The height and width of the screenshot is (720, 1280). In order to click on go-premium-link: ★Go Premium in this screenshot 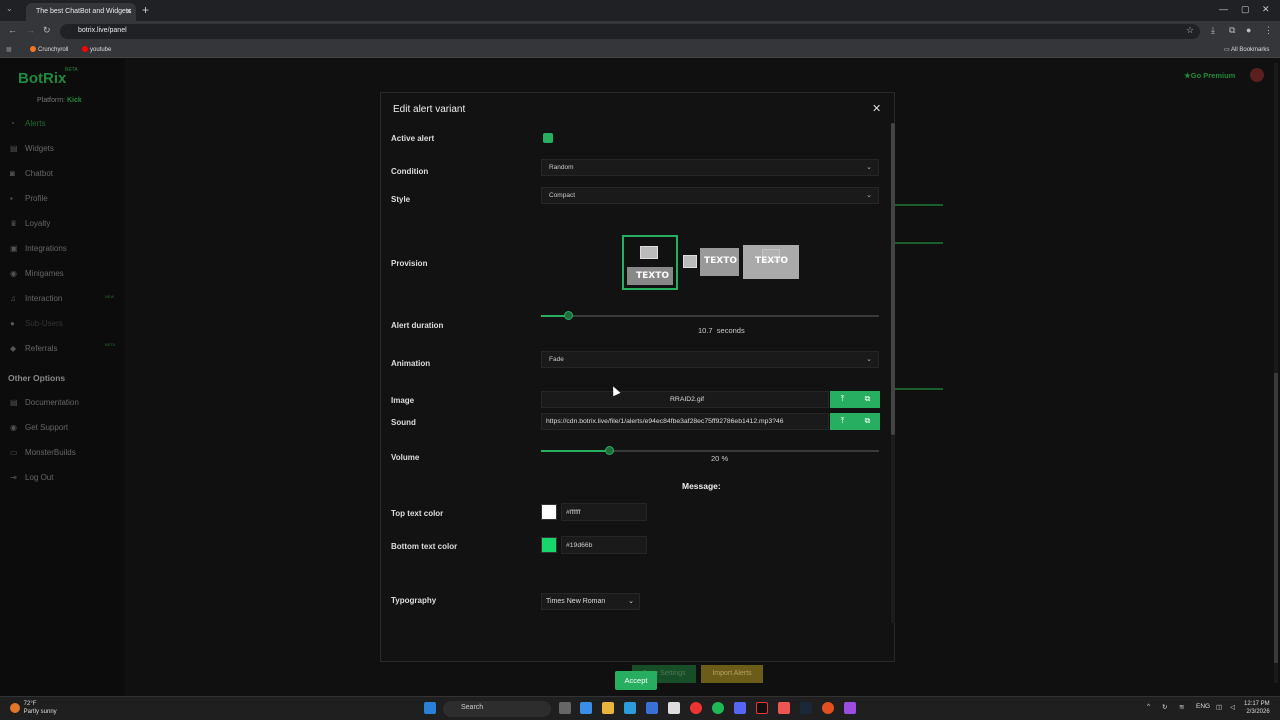, I will do `click(1209, 75)`.